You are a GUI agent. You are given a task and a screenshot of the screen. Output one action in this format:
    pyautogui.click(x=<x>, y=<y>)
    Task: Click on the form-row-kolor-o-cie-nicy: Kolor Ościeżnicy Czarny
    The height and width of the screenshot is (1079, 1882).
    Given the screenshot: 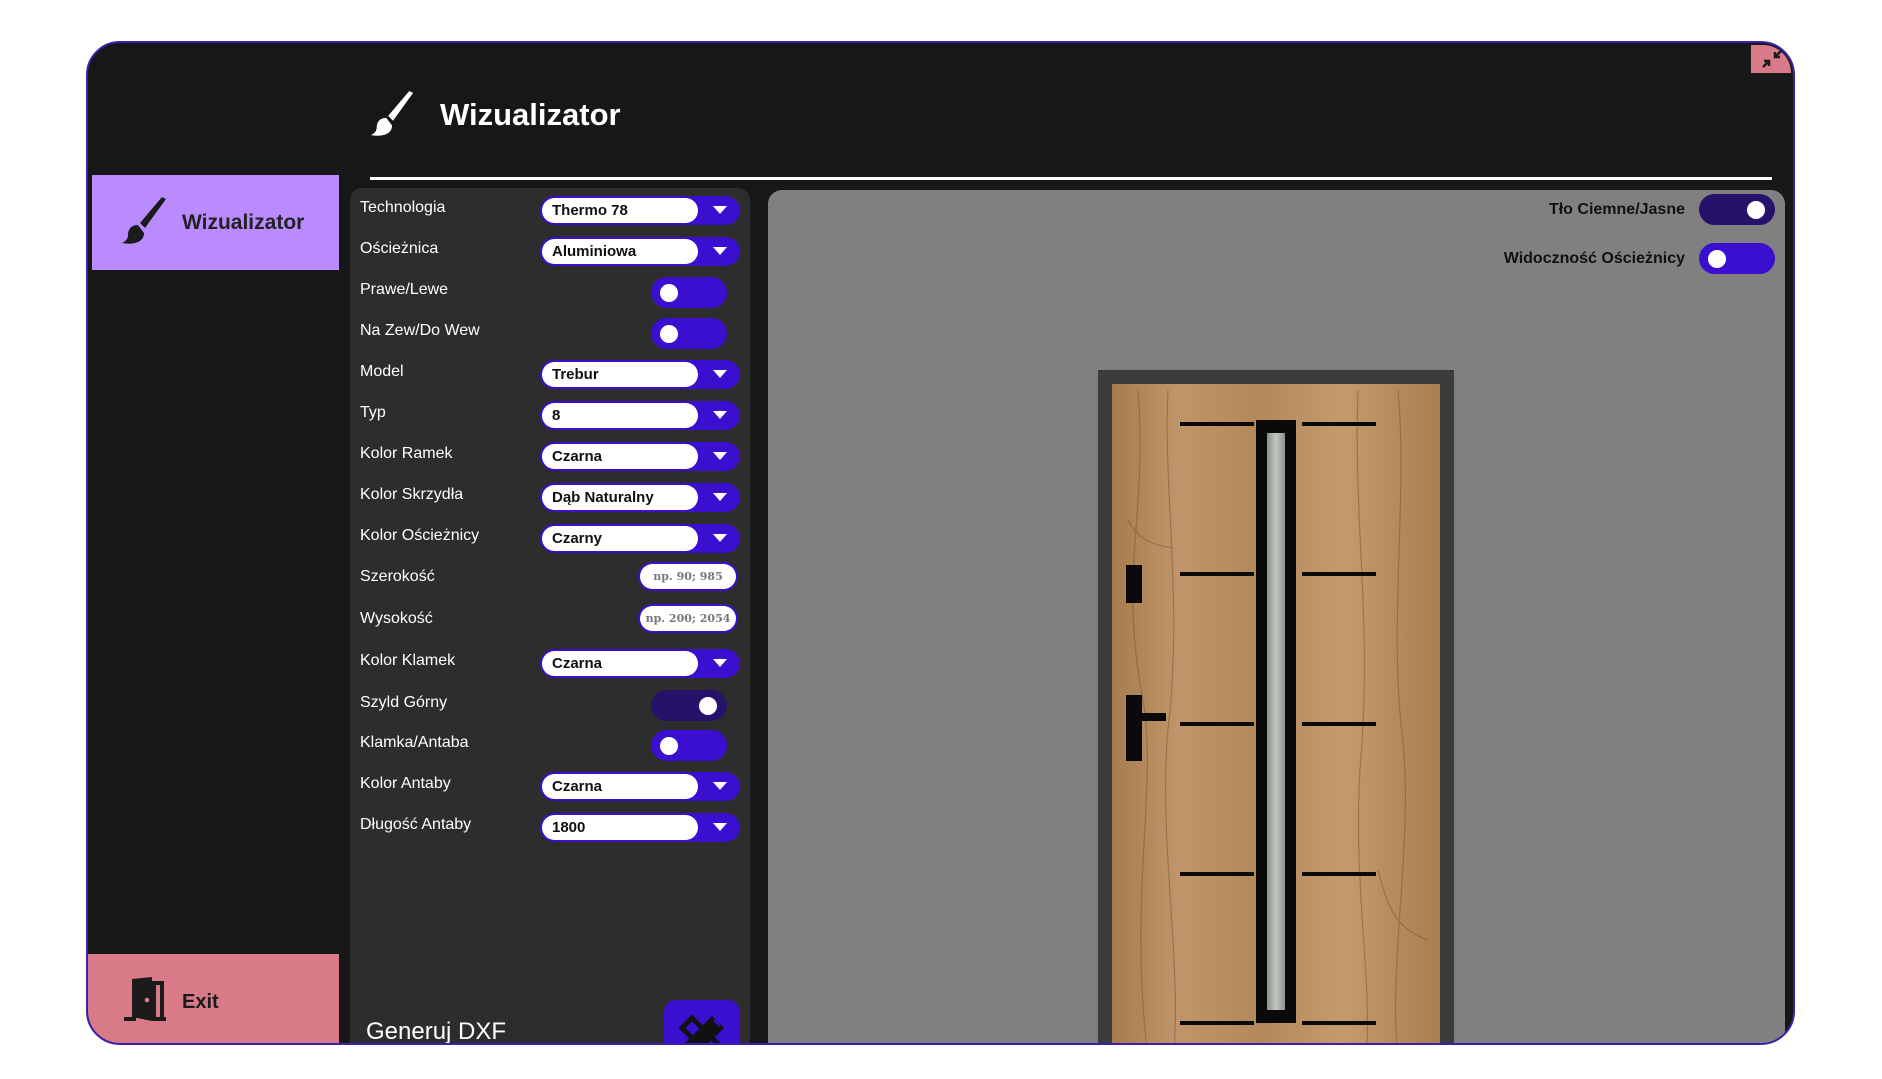 What is the action you would take?
    pyautogui.click(x=550, y=537)
    